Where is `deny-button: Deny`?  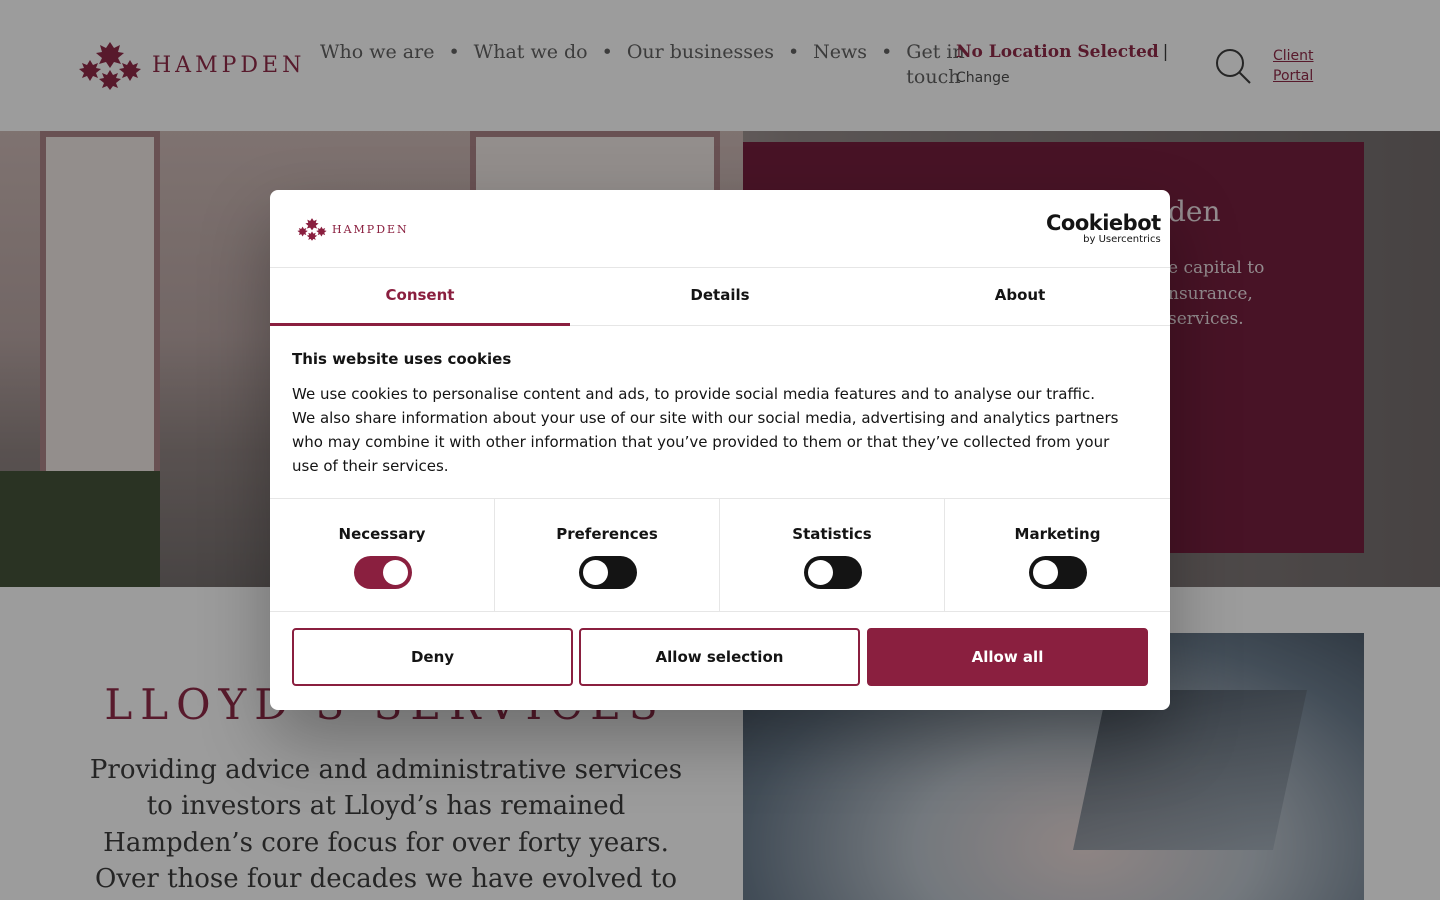
deny-button: Deny is located at coordinates (432, 657).